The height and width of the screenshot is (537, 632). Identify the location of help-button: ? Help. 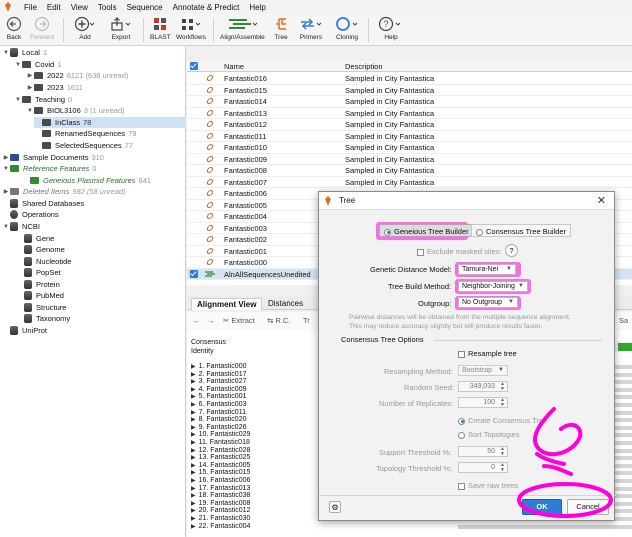
(391, 28).